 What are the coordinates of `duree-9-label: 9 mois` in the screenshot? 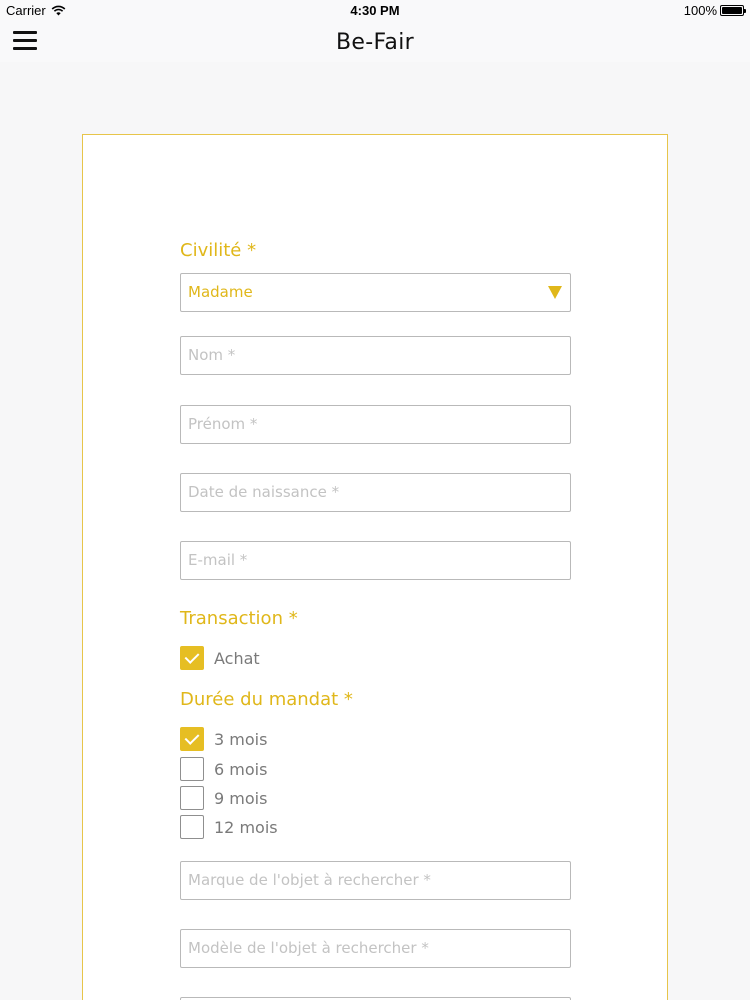 It's located at (241, 798).